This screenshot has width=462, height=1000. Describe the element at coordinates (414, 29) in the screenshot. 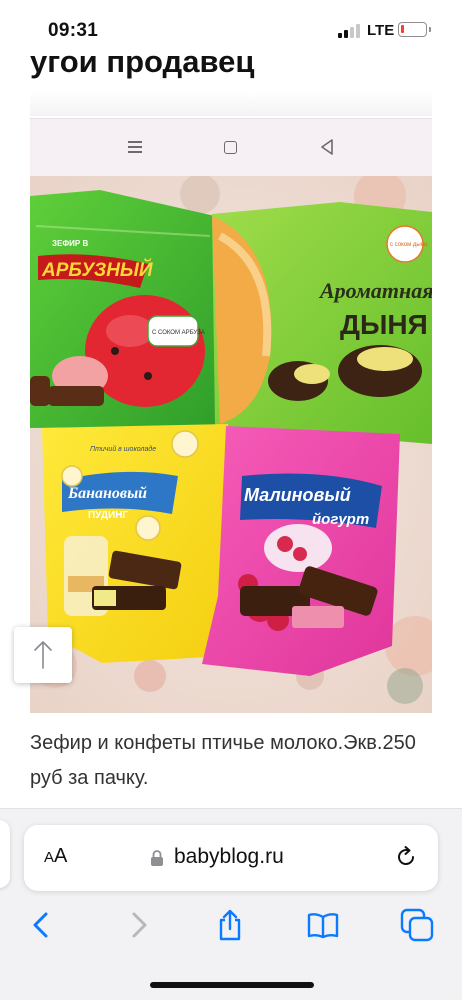

I see `battery-icon` at that location.